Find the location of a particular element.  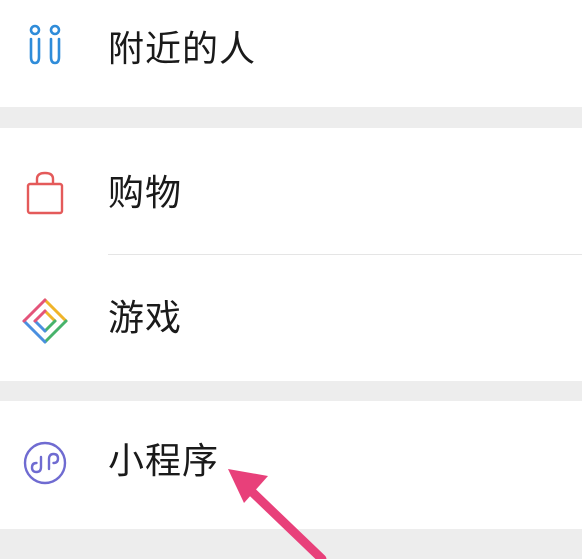

people-nearby-icon is located at coordinates (45, 44).